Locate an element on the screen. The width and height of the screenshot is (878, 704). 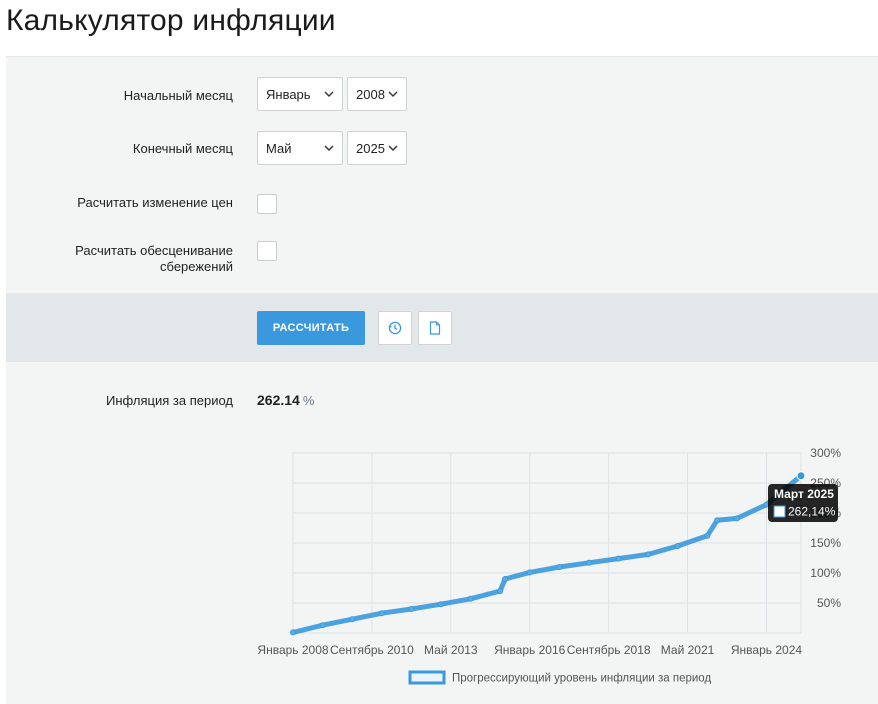
tooltip-swatch is located at coordinates (779, 511).